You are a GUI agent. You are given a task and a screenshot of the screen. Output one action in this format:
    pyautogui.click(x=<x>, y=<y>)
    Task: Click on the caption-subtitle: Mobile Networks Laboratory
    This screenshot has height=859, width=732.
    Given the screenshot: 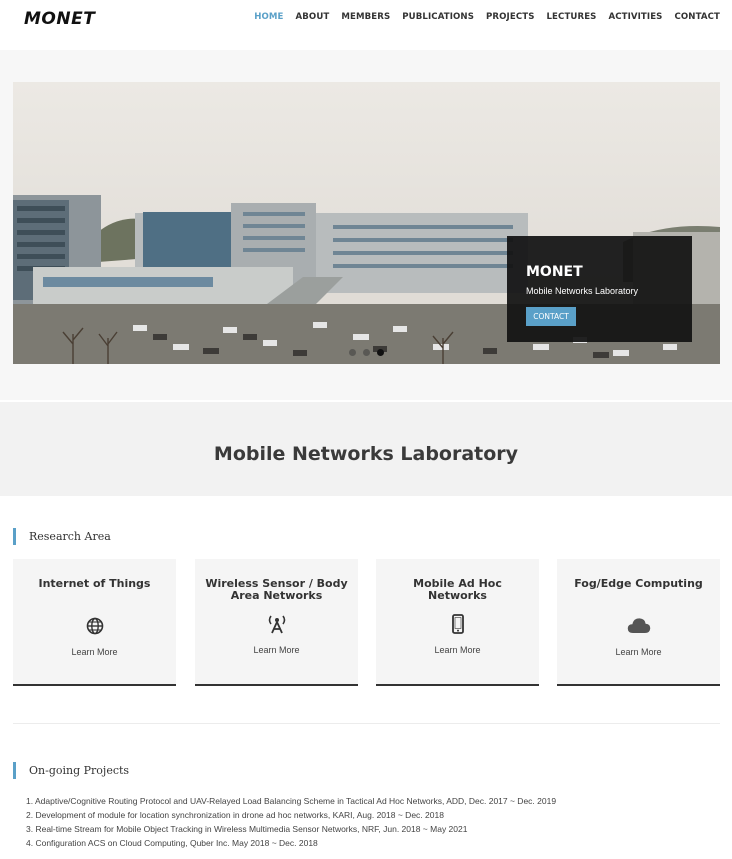 What is the action you would take?
    pyautogui.click(x=582, y=291)
    